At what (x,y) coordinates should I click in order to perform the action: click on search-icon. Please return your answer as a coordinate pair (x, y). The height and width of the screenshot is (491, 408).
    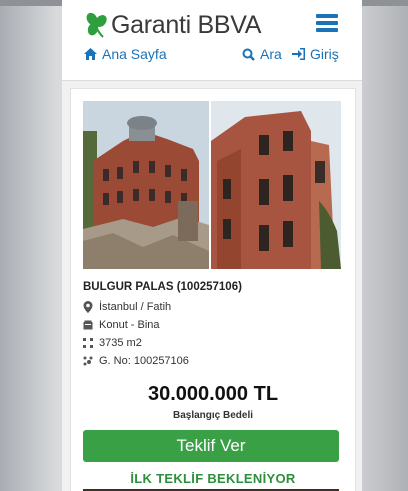
    Looking at the image, I should click on (248, 54).